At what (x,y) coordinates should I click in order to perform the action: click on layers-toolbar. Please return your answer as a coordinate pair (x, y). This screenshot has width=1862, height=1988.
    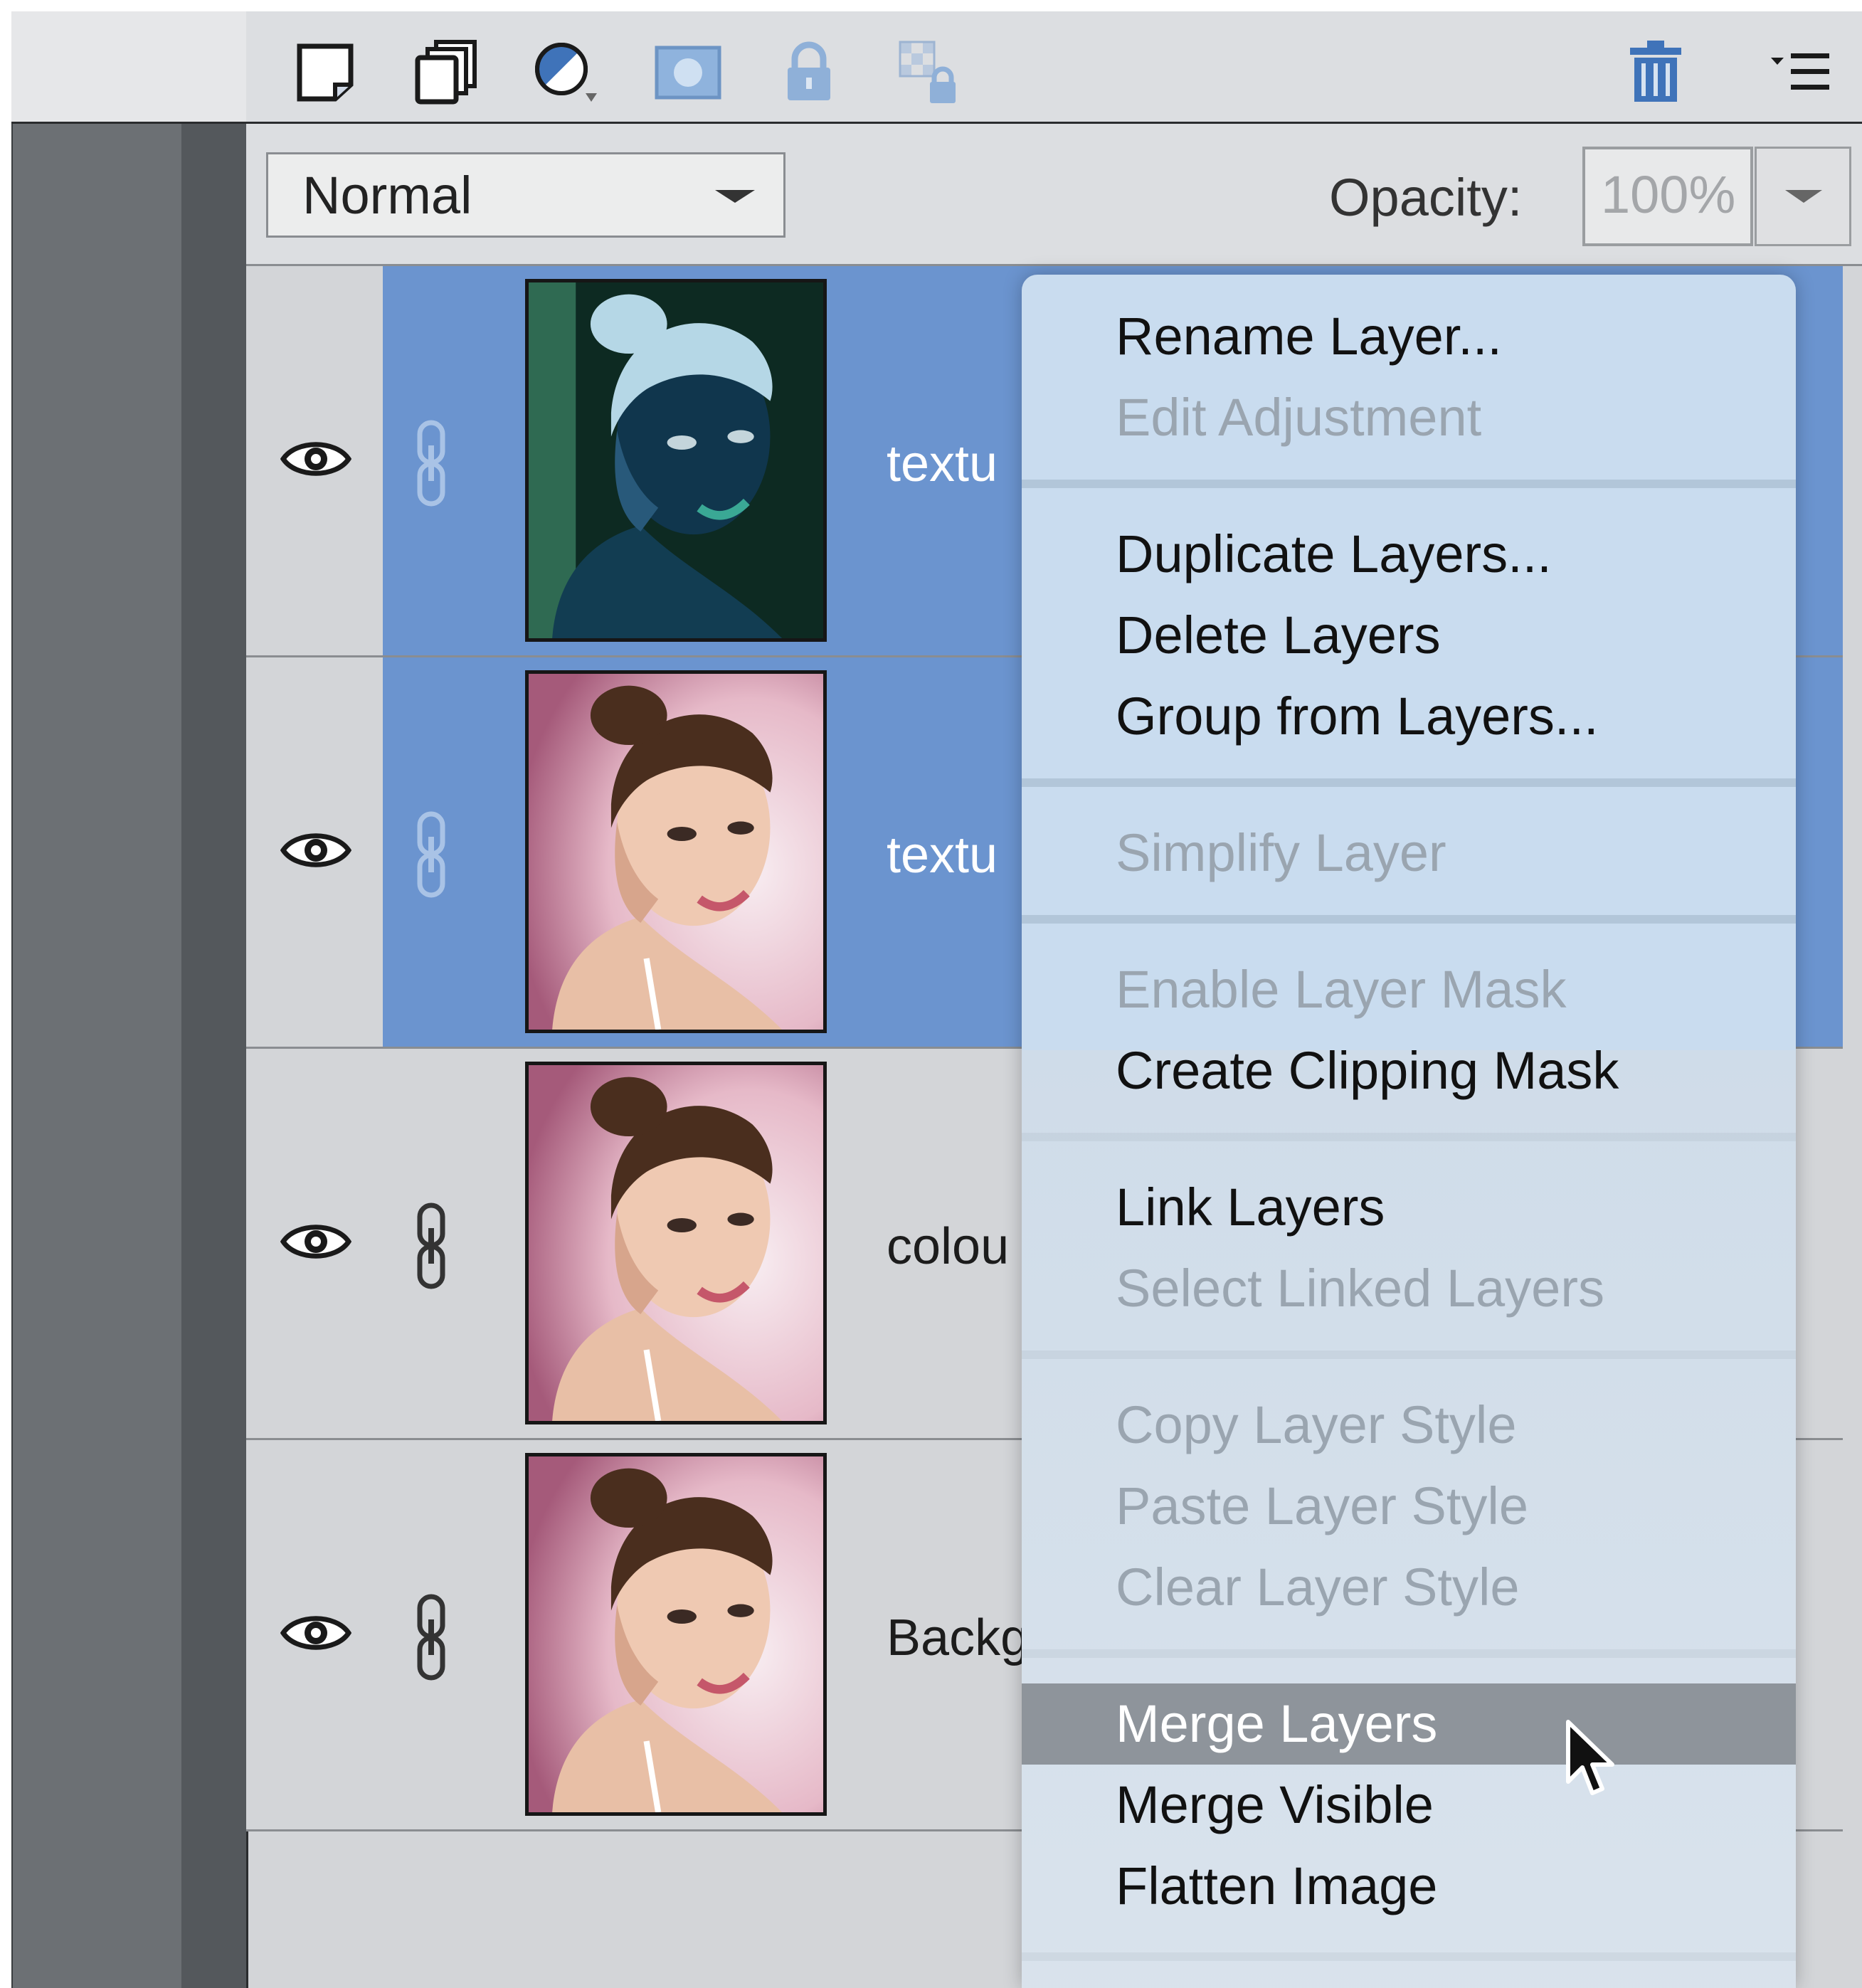
    Looking at the image, I should click on (1054, 67).